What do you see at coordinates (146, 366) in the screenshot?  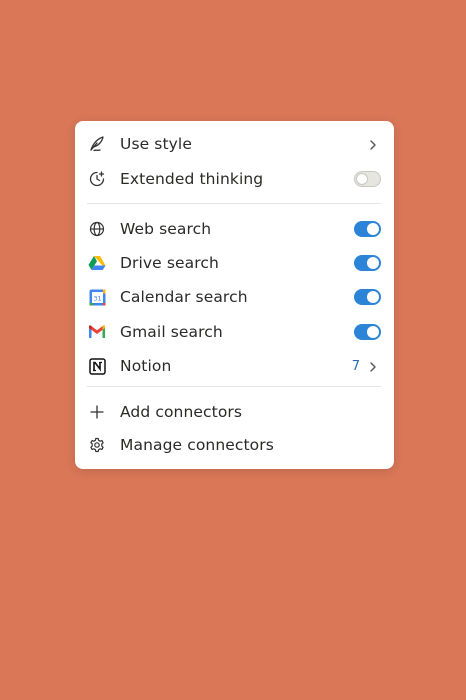 I see `notion-label: Notion` at bounding box center [146, 366].